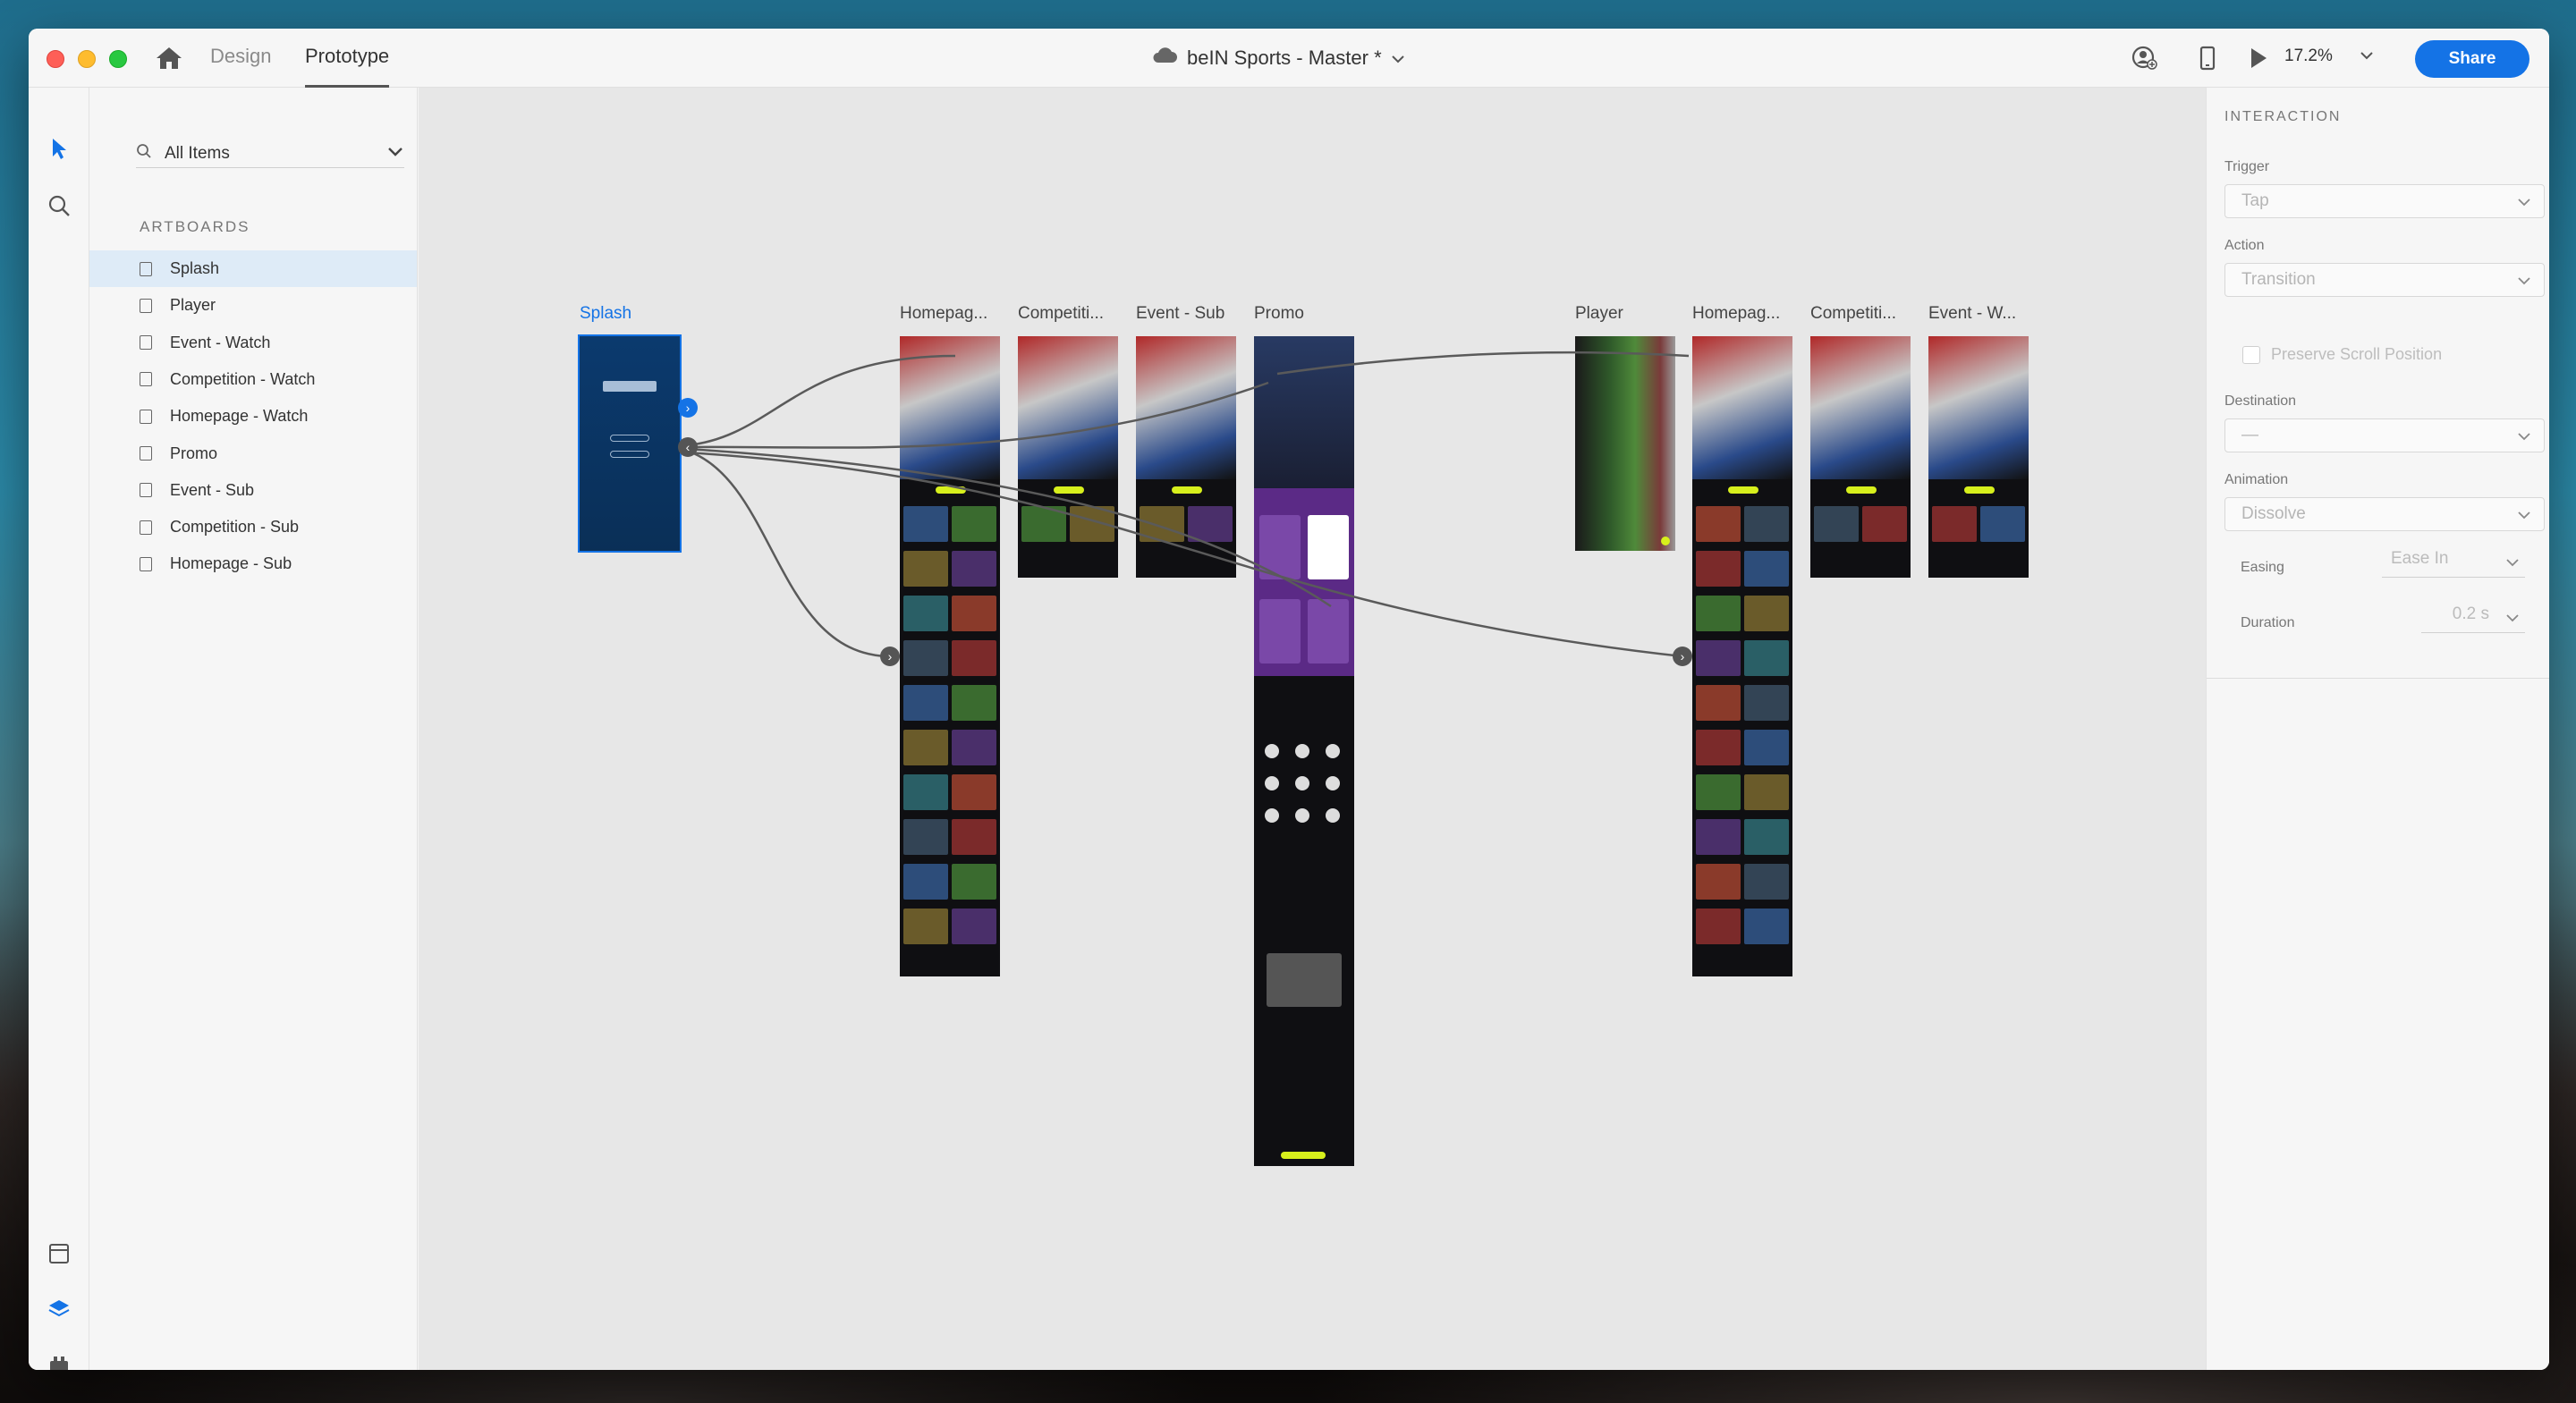  I want to click on artboard-list-item: Competition - Sub, so click(253, 527).